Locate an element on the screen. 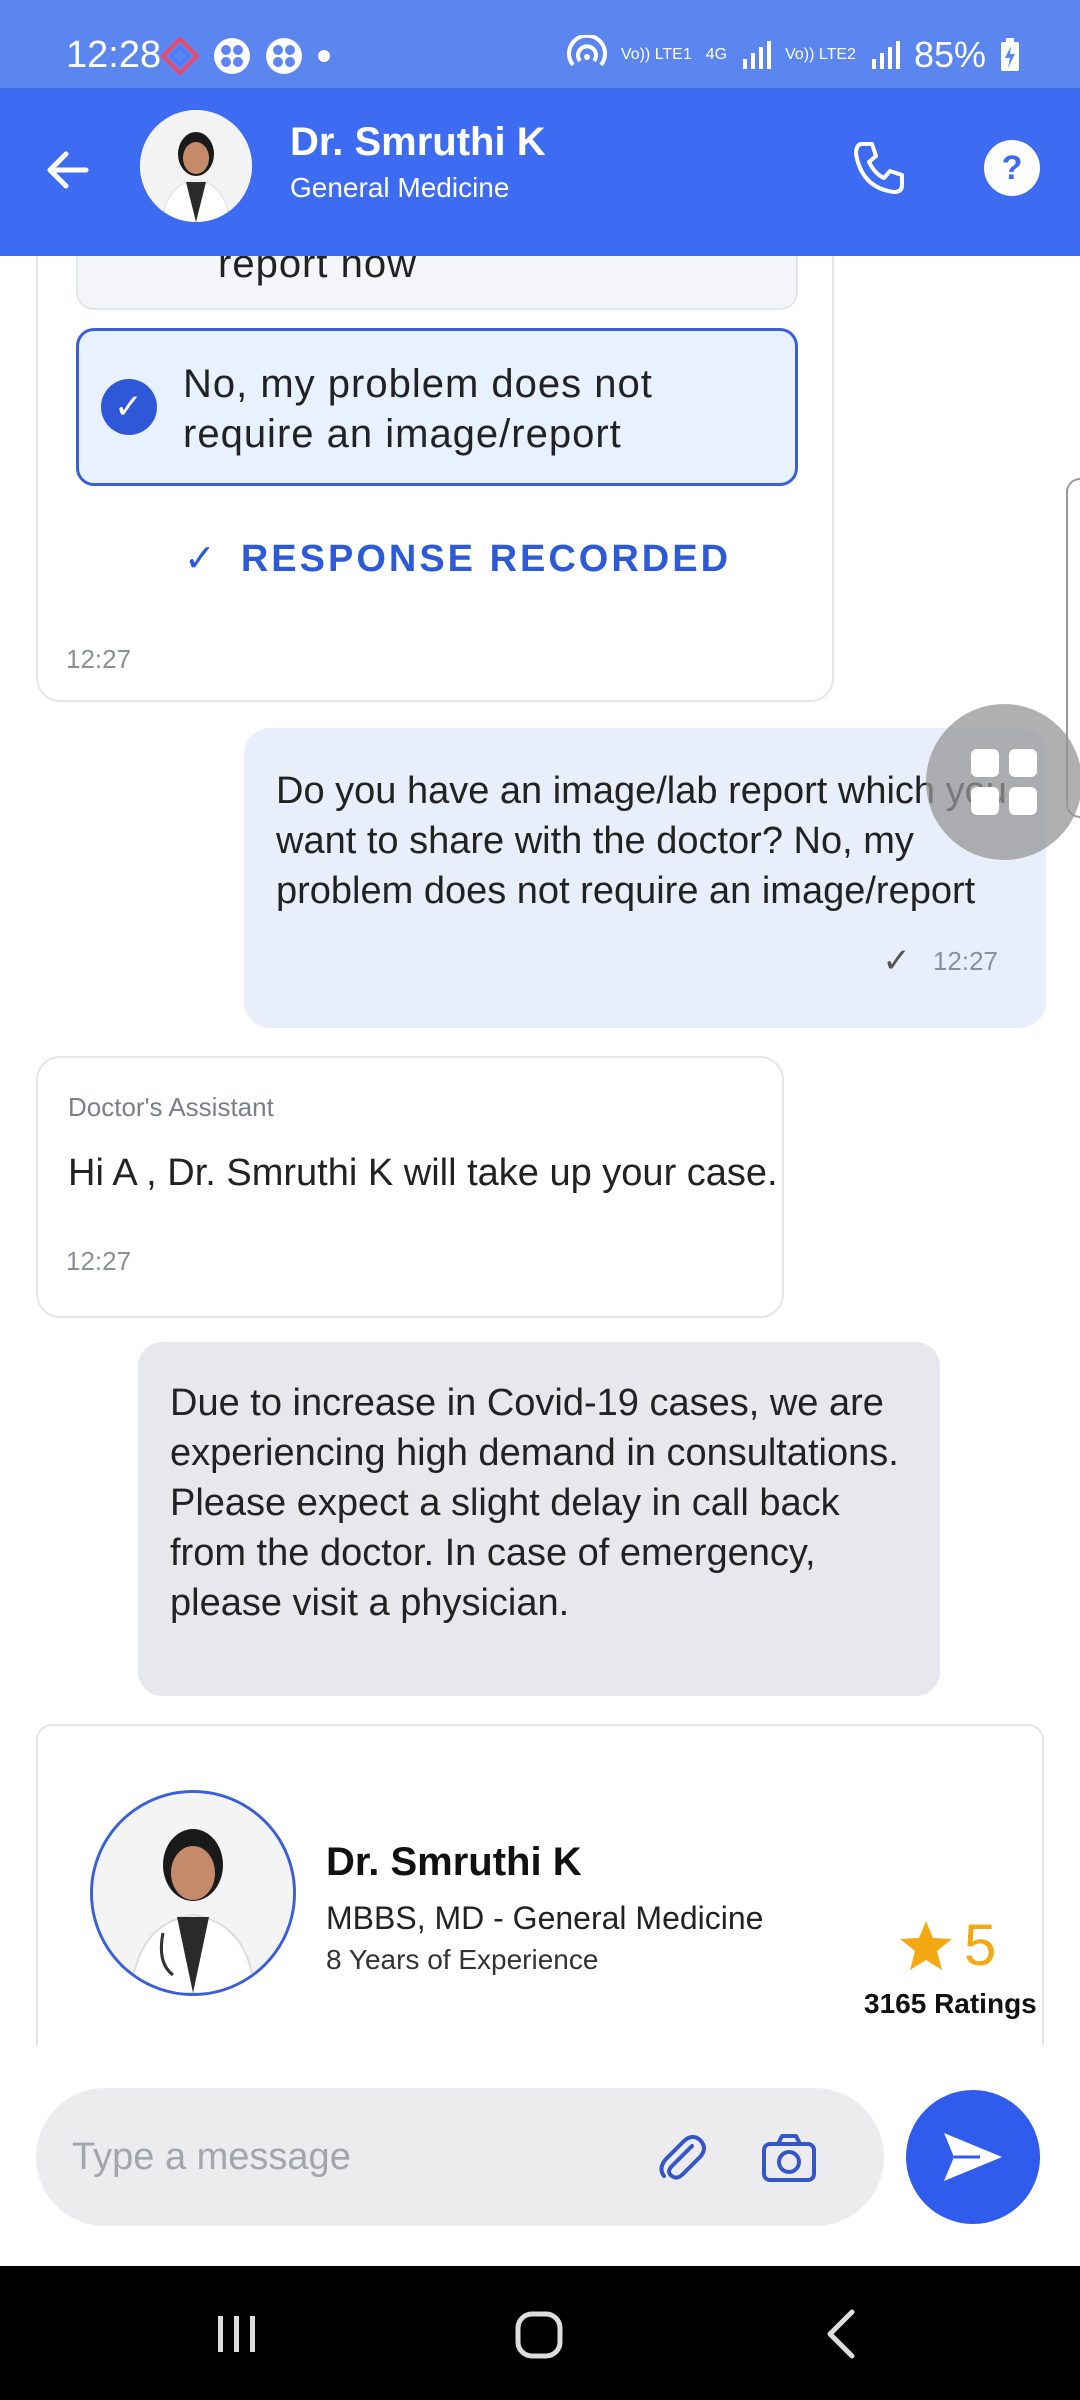 This screenshot has width=1080, height=2400. sender-label: Doctor's Assistant is located at coordinates (171, 1107).